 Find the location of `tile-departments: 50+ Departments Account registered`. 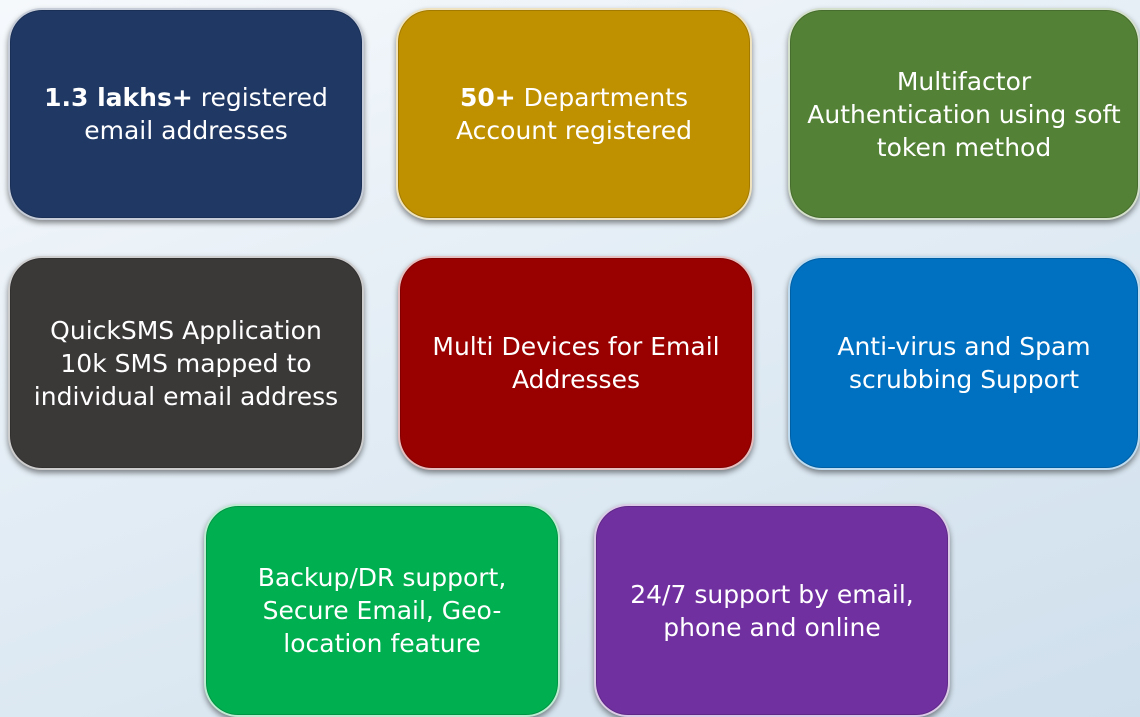

tile-departments: 50+ Departments Account registered is located at coordinates (574, 114).